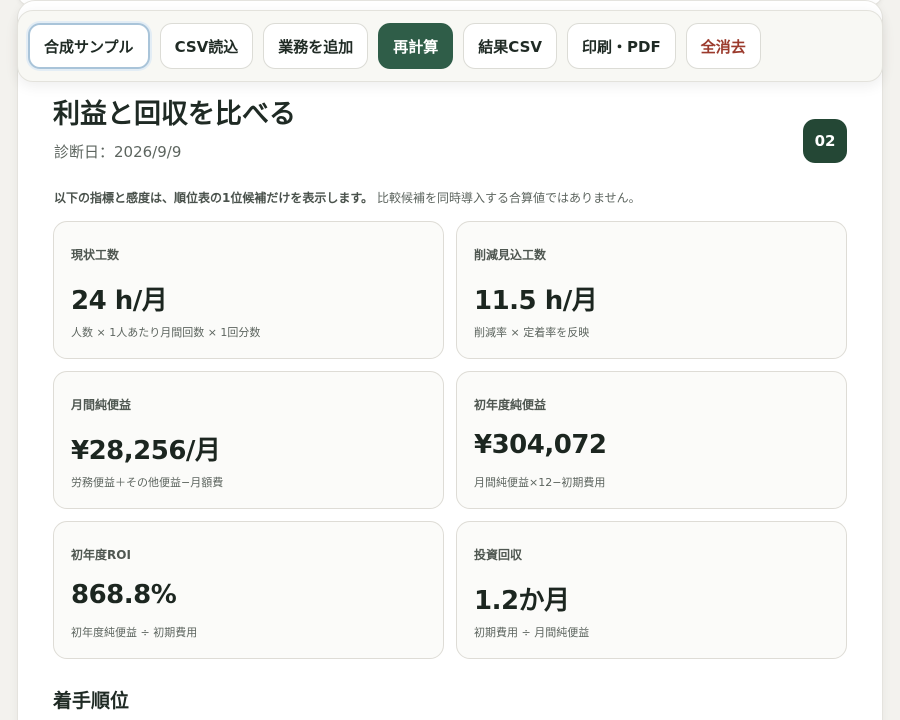 This screenshot has height=720, width=900. I want to click on recalculate-button: 再計算, so click(416, 46).